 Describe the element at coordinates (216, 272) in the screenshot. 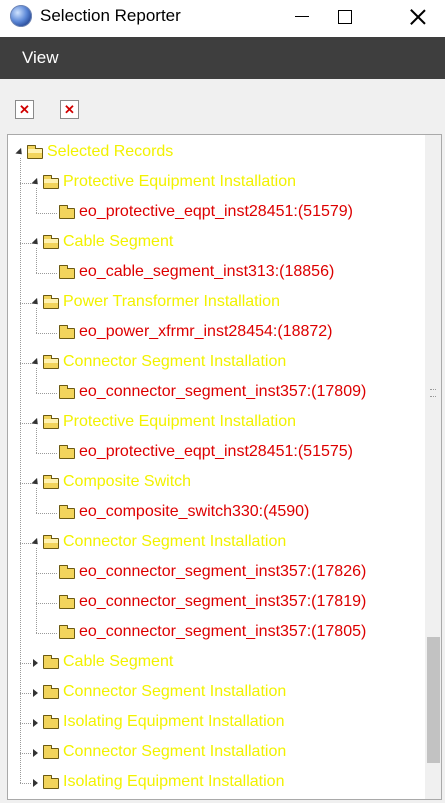

I see `tree-record-node: eo_cable_segment_inst313:(18856)` at that location.